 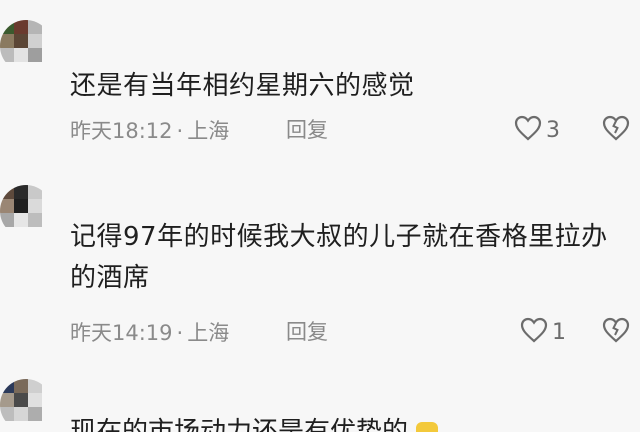 I want to click on comment-text: 现在的市场动力还是有优势的, so click(x=254, y=422).